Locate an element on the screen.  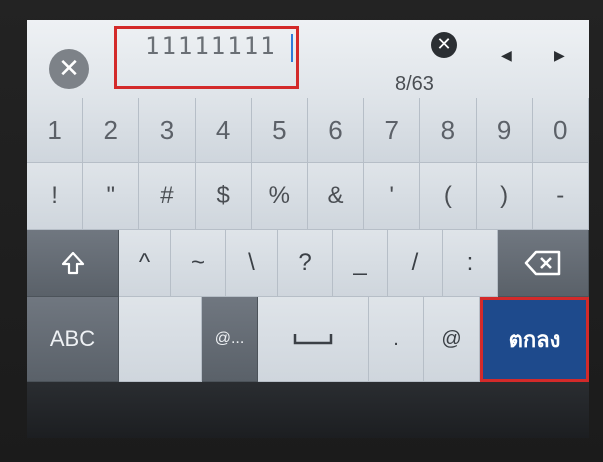
key-hyphen: - is located at coordinates (560, 196).